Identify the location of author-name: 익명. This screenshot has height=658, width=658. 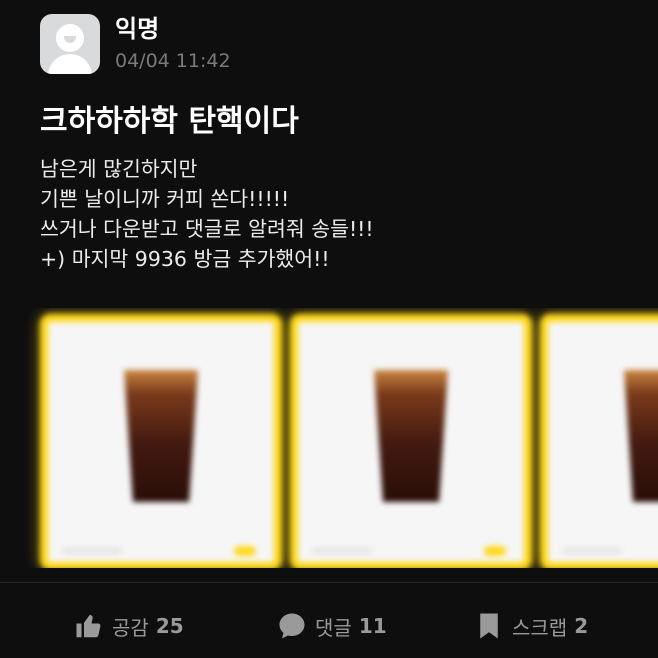
(173, 29).